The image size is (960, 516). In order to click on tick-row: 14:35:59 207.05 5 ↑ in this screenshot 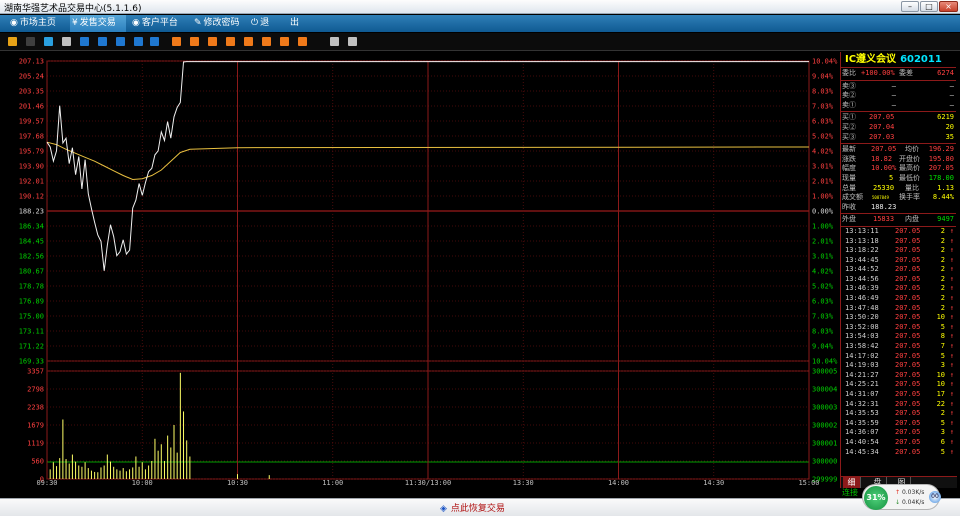, I will do `click(898, 424)`.